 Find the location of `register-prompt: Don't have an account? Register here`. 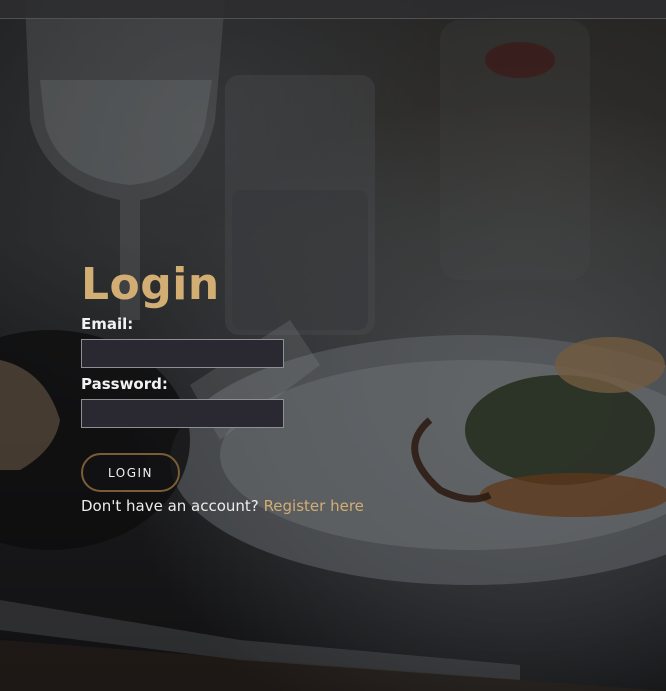

register-prompt: Don't have an account? Register here is located at coordinates (231, 506).